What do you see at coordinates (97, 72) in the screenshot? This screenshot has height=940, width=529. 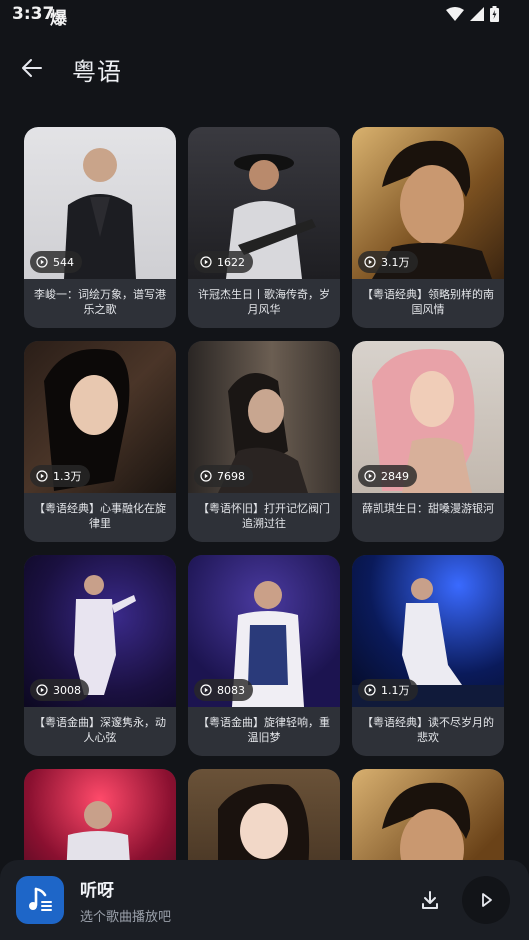 I see `page-title: 粤语` at bounding box center [97, 72].